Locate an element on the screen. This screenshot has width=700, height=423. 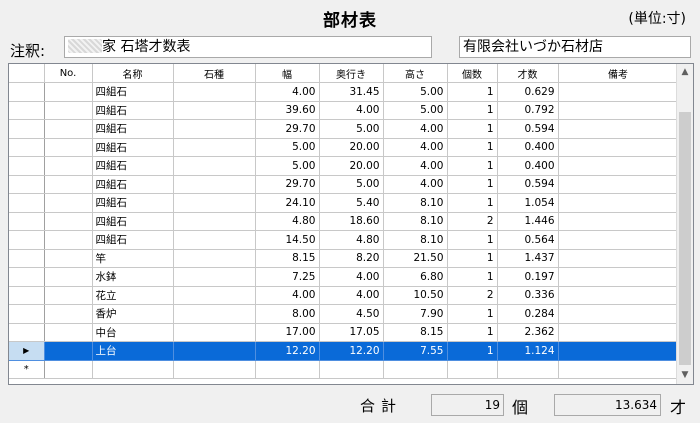
cell-height: 6.80 is located at coordinates (415, 277).